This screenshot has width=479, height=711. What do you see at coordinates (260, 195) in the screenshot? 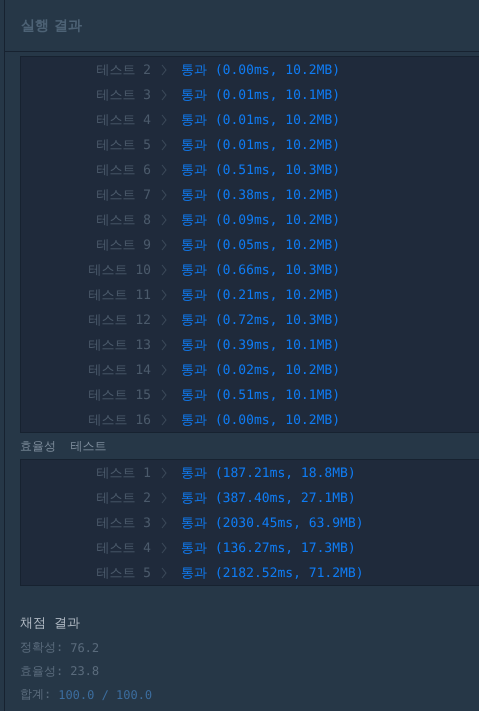
I see `test-result: 통과 (0.38ms, 10.2MB)` at bounding box center [260, 195].